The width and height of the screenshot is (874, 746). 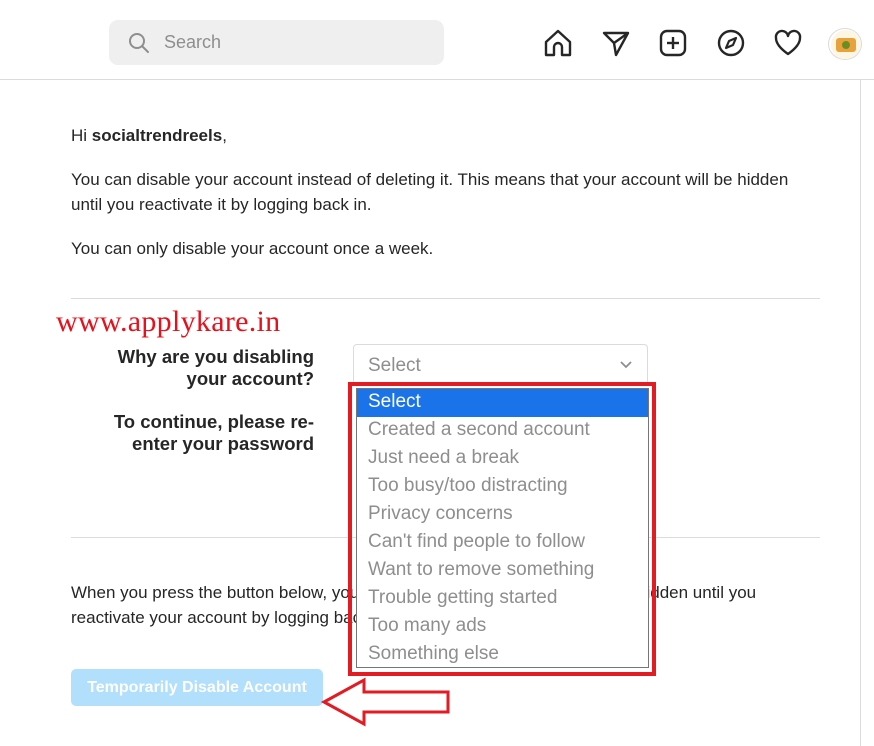 What do you see at coordinates (157, 135) in the screenshot?
I see `username: socialtrendreels` at bounding box center [157, 135].